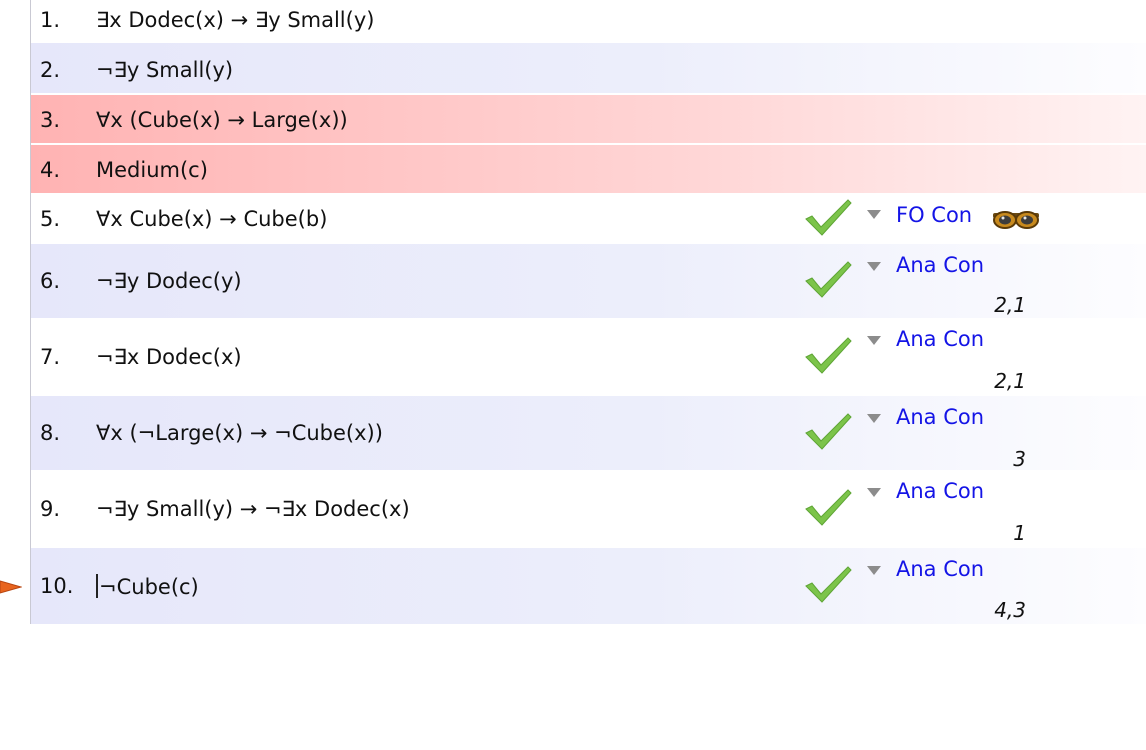  What do you see at coordinates (50, 219) in the screenshot?
I see `step-number: 5.` at bounding box center [50, 219].